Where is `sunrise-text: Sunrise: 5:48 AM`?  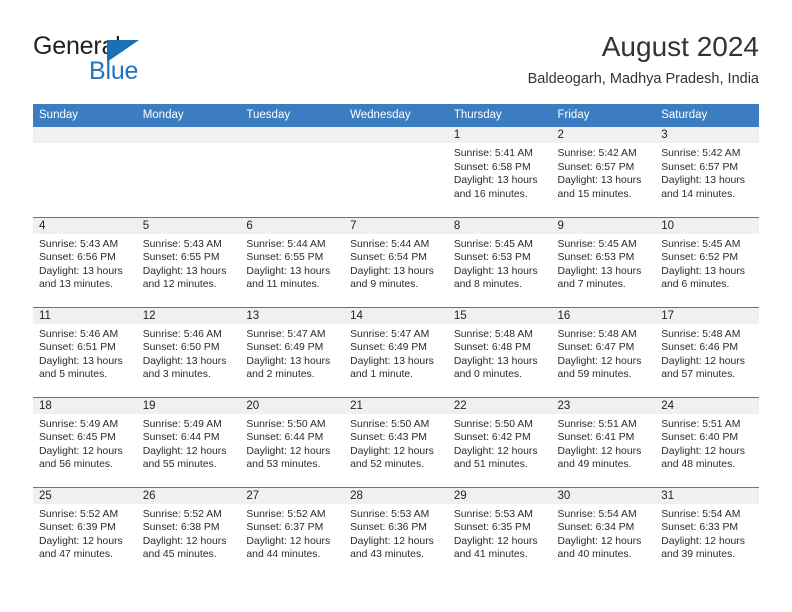
sunrise-text: Sunrise: 5:48 AM is located at coordinates (701, 334).